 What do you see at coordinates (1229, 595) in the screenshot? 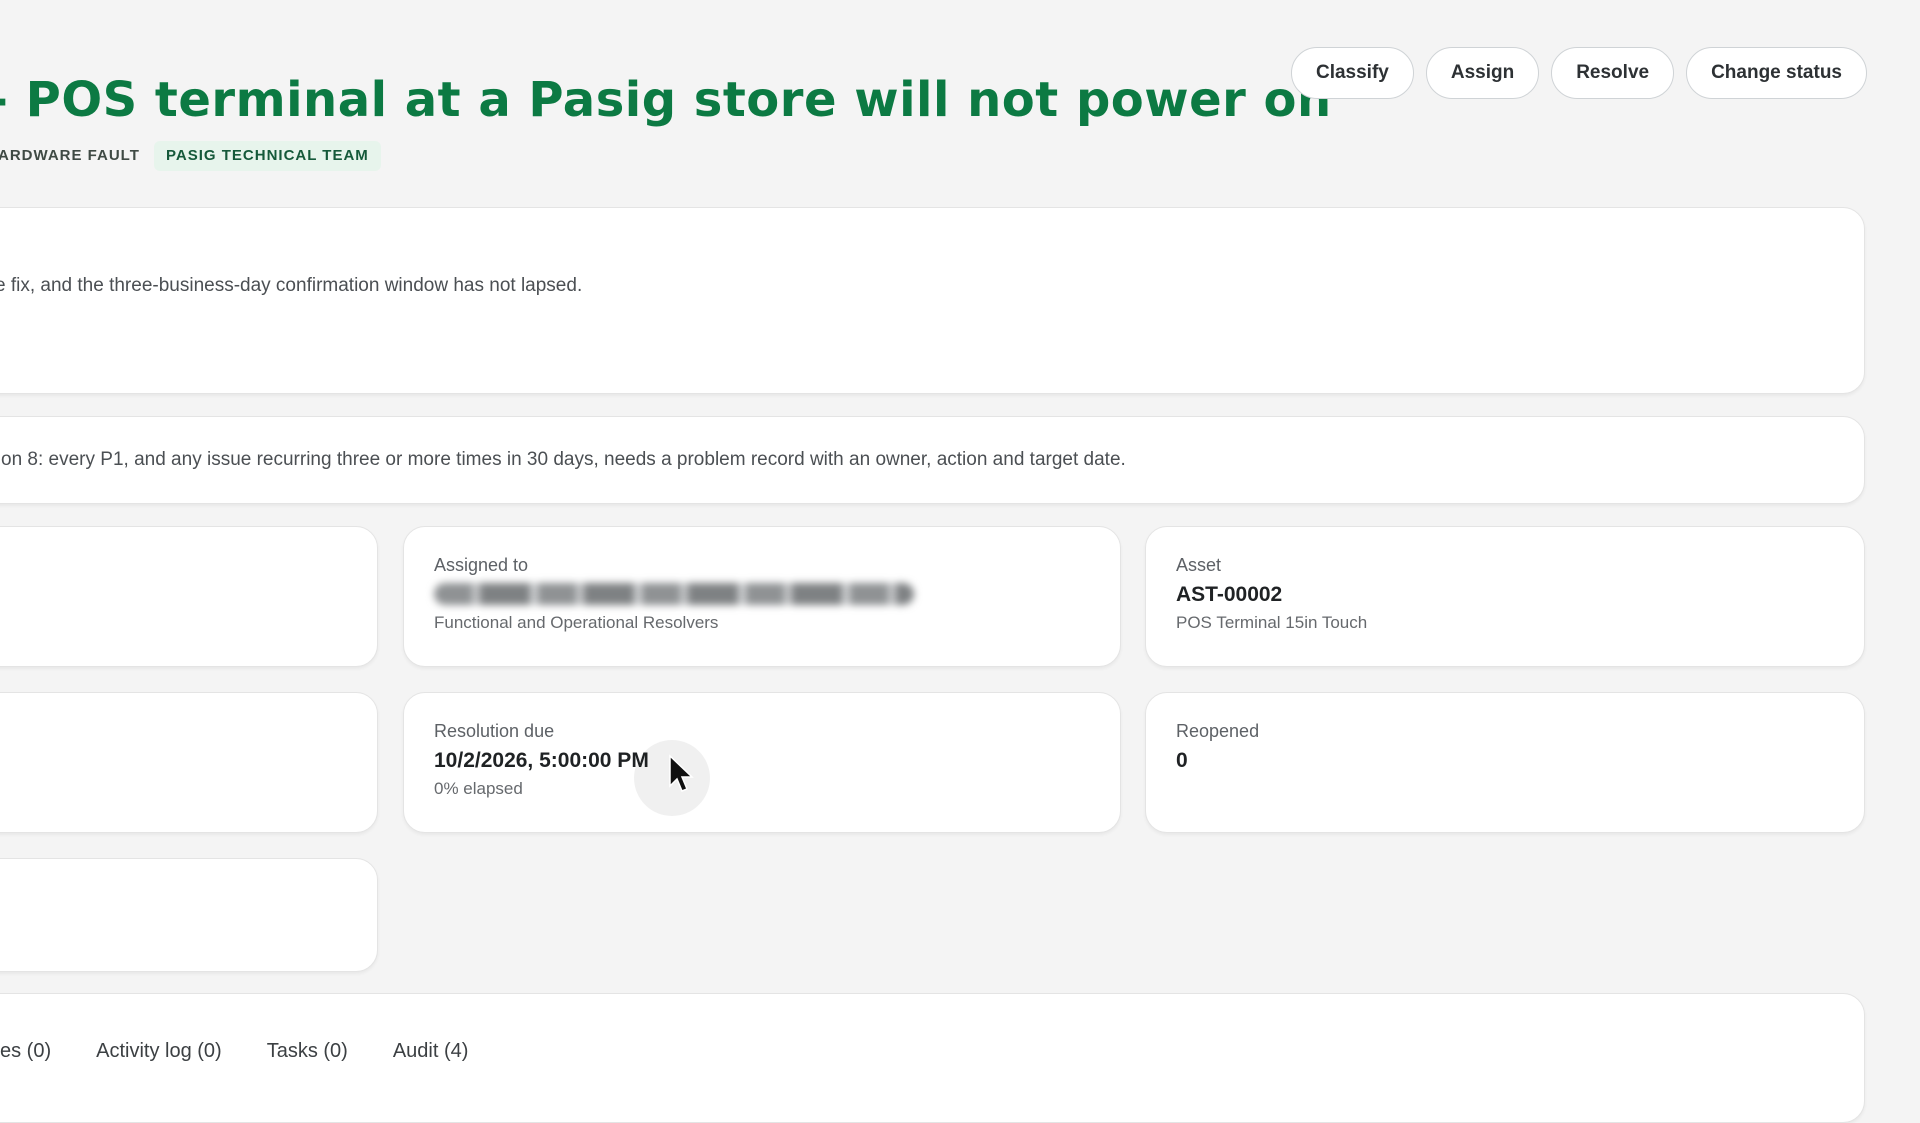
I see `asset-id: AST-00002` at bounding box center [1229, 595].